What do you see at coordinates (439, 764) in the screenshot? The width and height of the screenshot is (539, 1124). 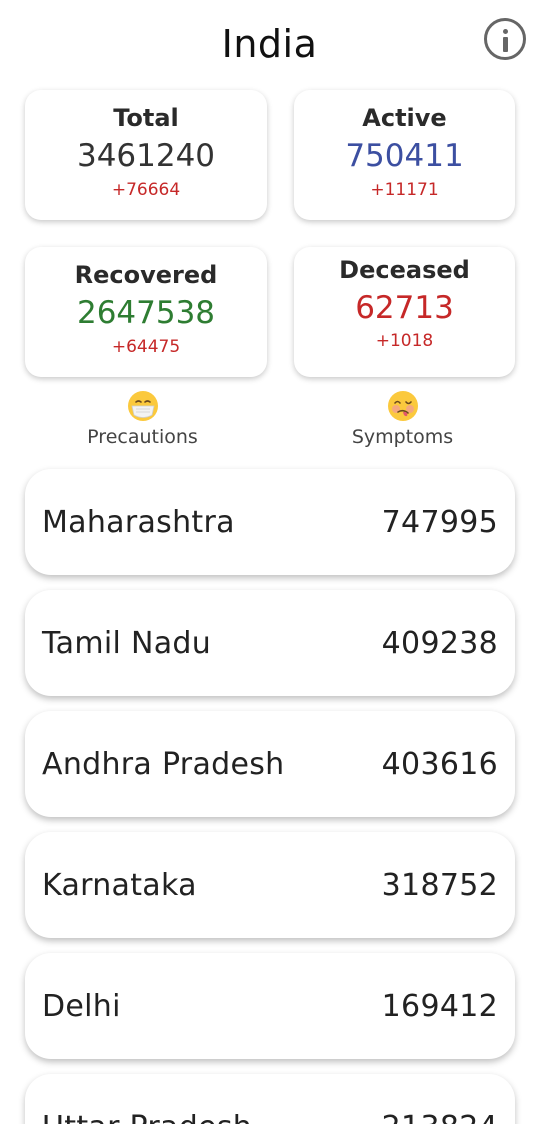 I see `state-count: 403616` at bounding box center [439, 764].